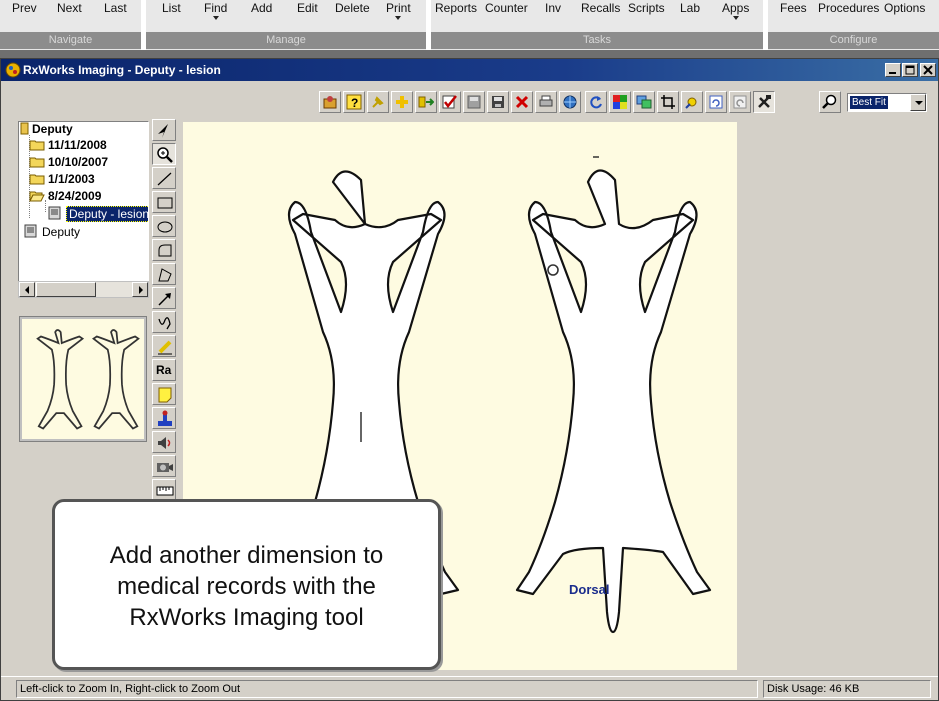 This screenshot has width=939, height=701. Describe the element at coordinates (450, 102) in the screenshot. I see `accept-button` at that location.